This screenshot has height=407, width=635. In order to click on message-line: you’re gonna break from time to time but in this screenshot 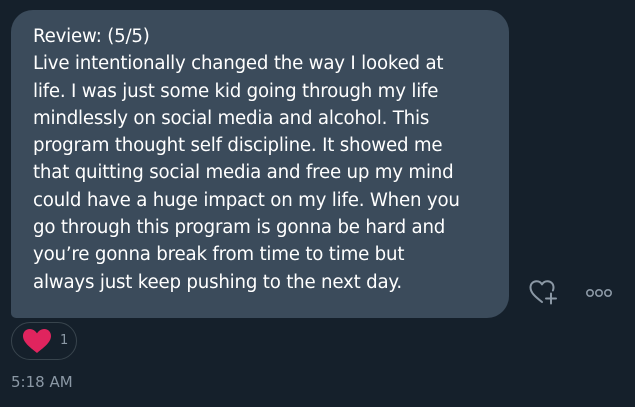, I will do `click(219, 255)`.